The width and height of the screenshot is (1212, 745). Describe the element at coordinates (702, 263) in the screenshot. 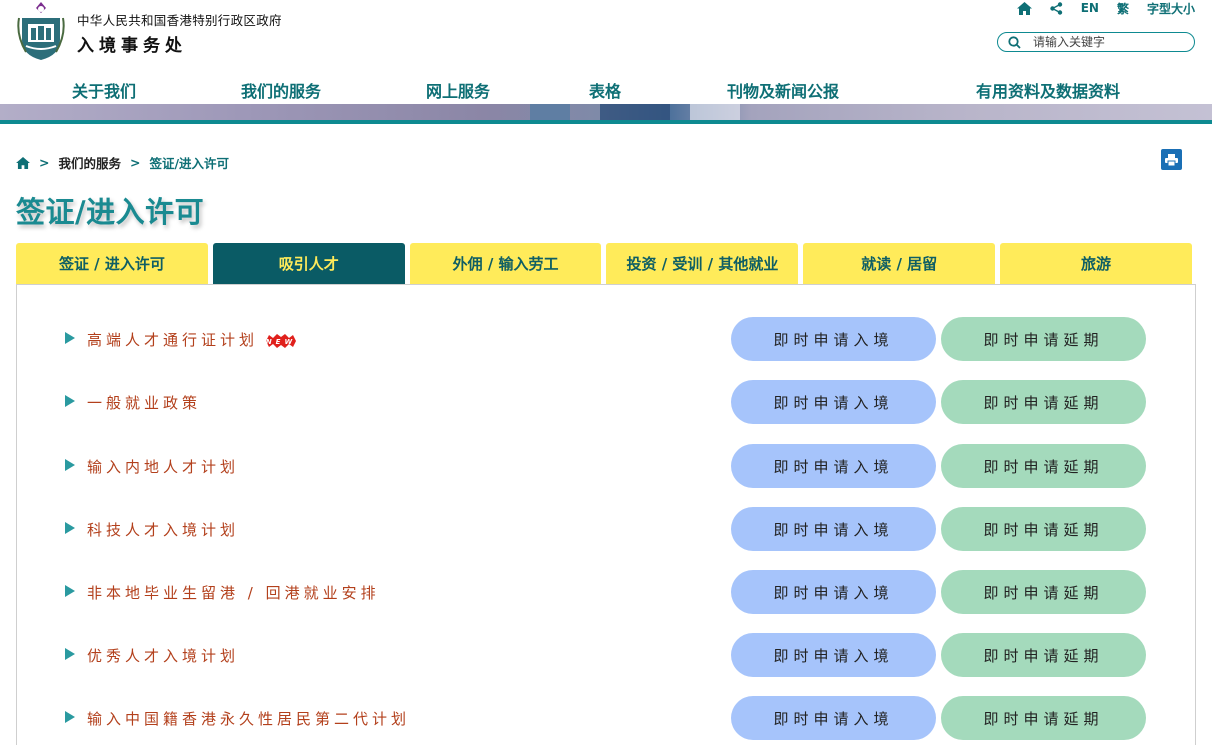

I see `tab-investment-training-other: 投资 / 受训 / 其他就业` at that location.